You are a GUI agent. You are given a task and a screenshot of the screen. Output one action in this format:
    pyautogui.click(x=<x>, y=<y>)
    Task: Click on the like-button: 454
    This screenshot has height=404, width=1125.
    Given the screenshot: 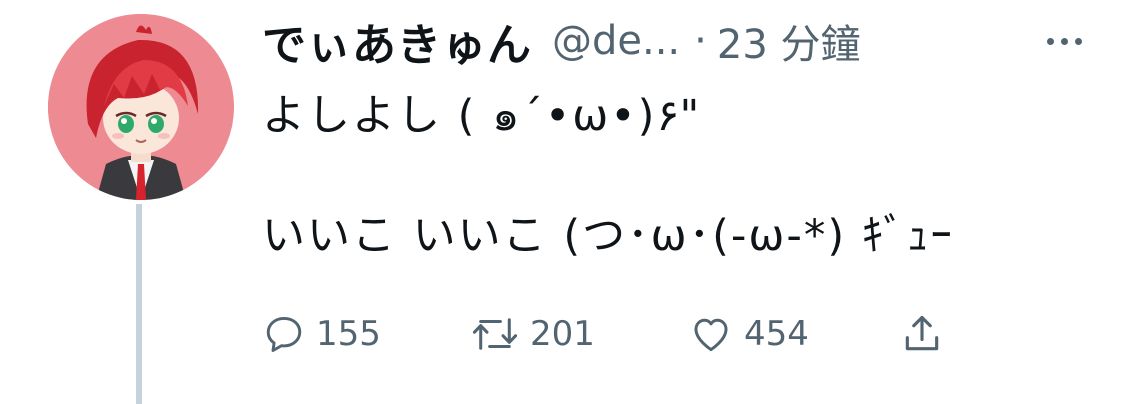 What is the action you would take?
    pyautogui.click(x=748, y=334)
    